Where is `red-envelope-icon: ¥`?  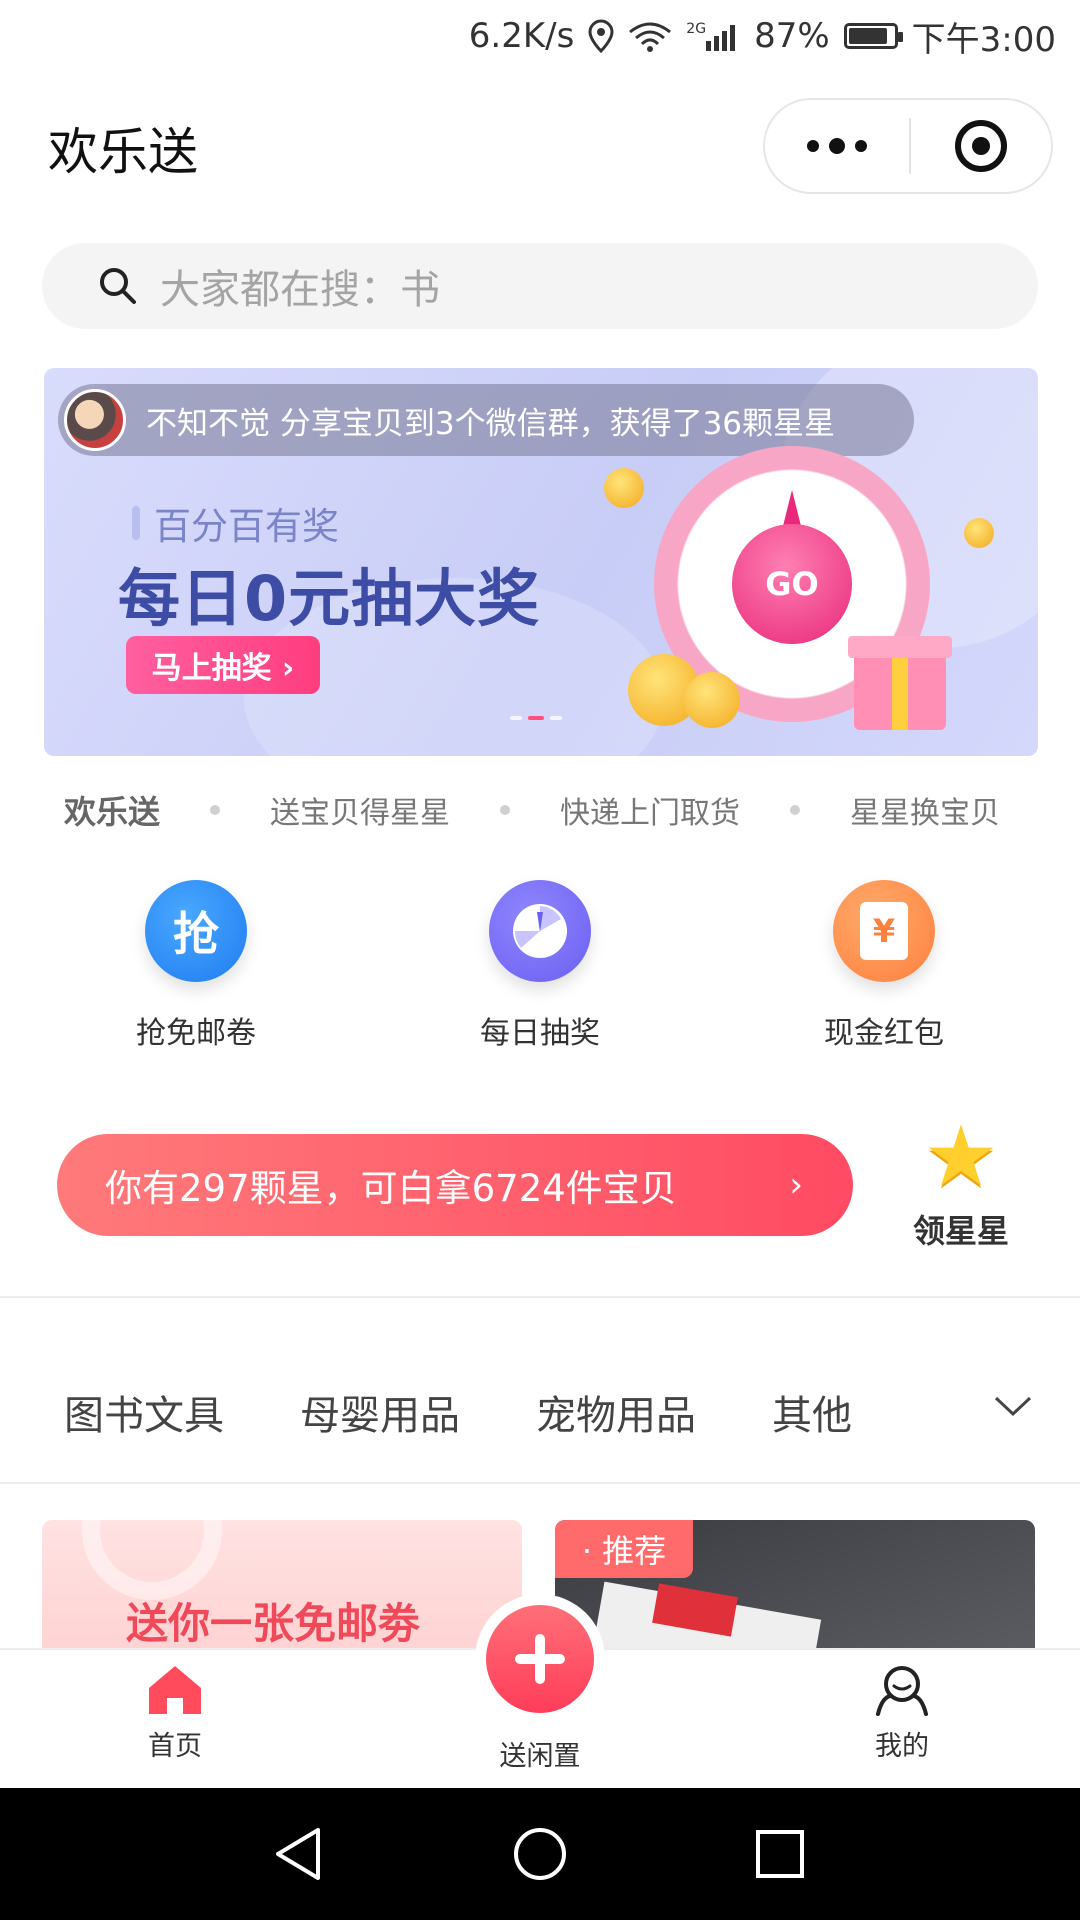 red-envelope-icon: ¥ is located at coordinates (884, 931).